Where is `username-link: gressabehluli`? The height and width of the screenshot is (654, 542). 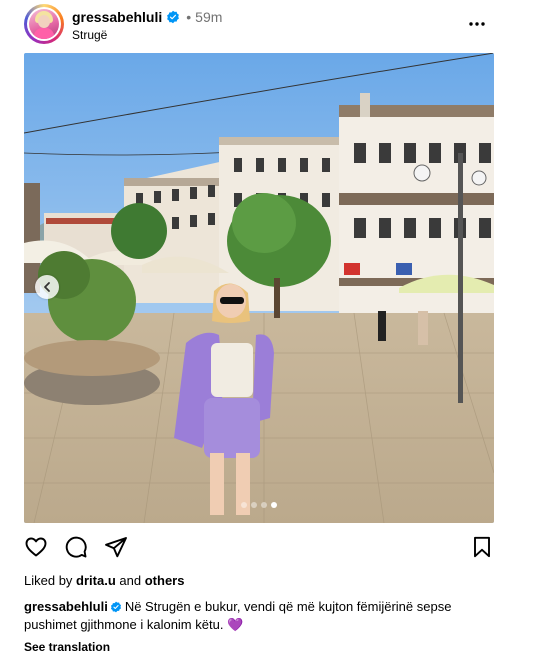 username-link: gressabehluli is located at coordinates (117, 17).